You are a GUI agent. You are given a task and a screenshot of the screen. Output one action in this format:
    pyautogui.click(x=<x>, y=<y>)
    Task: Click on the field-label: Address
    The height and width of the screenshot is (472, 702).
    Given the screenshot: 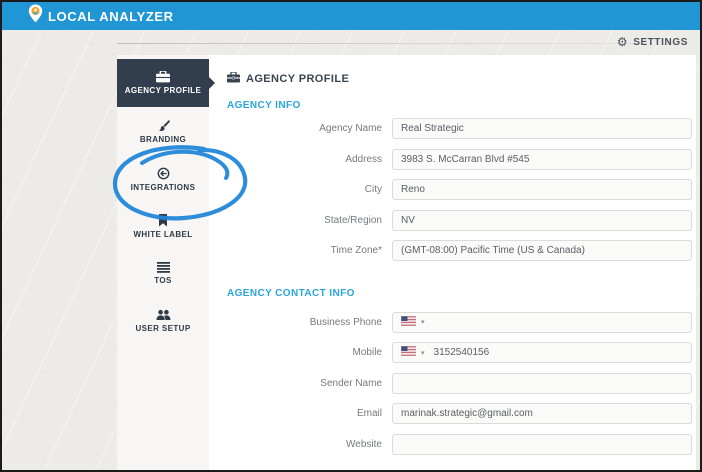 What is the action you would take?
    pyautogui.click(x=363, y=159)
    